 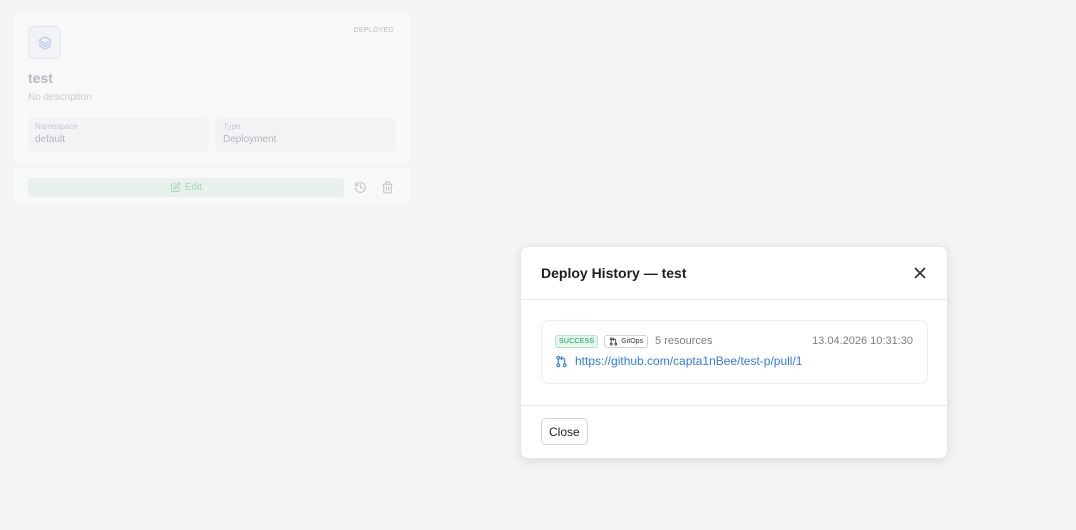 I want to click on delete-button, so click(x=387, y=187).